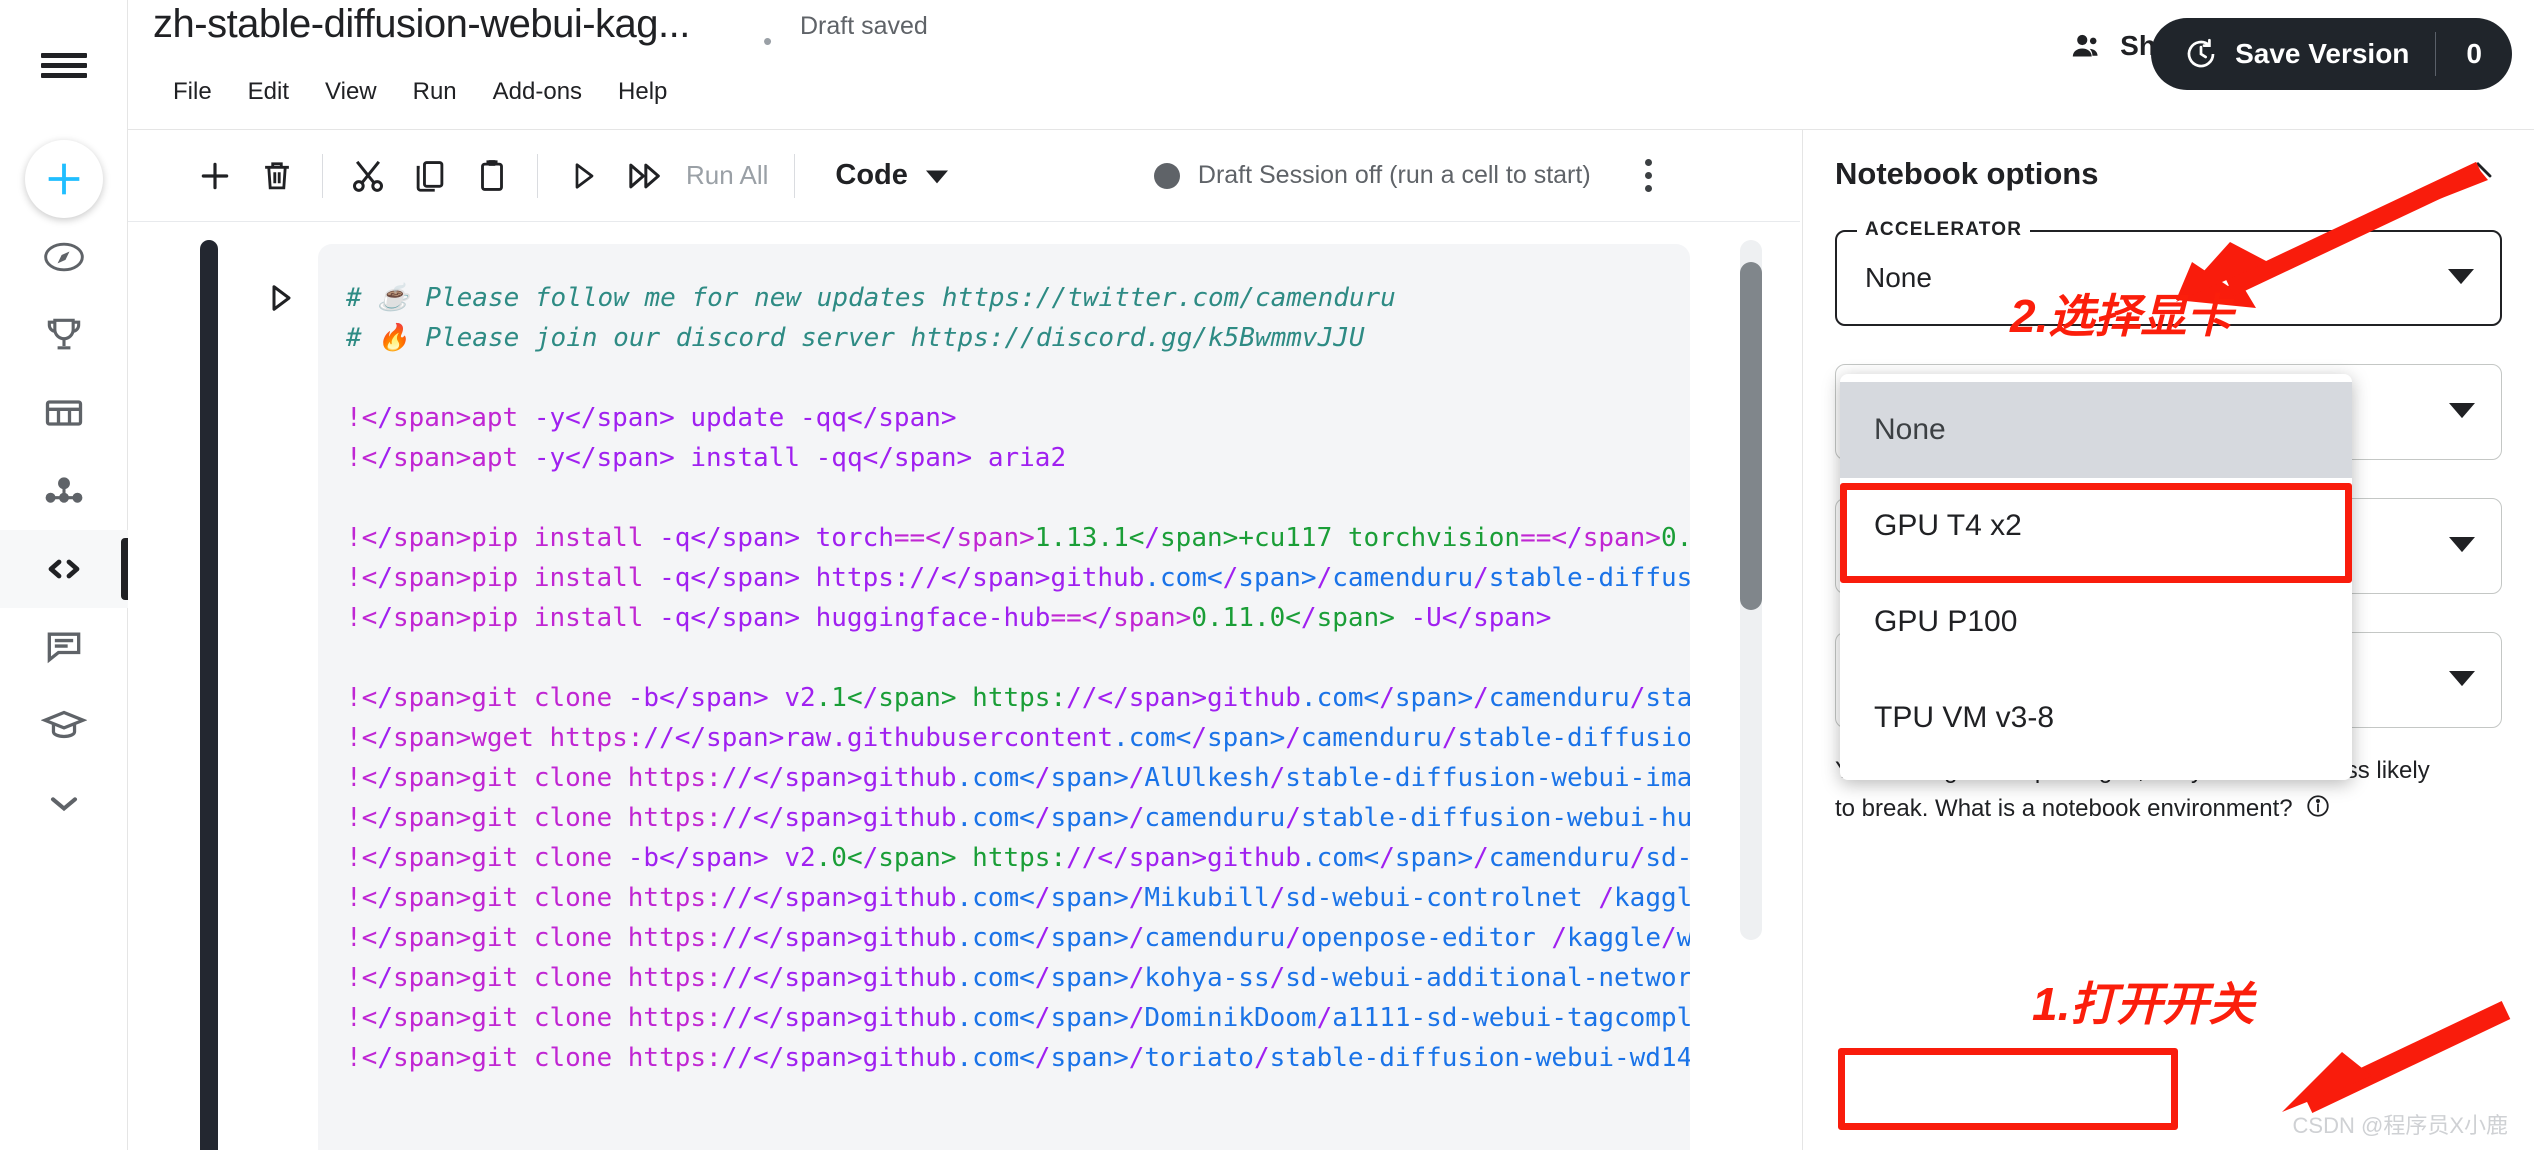 The height and width of the screenshot is (1150, 2534). I want to click on cell-type-select: Code, so click(891, 175).